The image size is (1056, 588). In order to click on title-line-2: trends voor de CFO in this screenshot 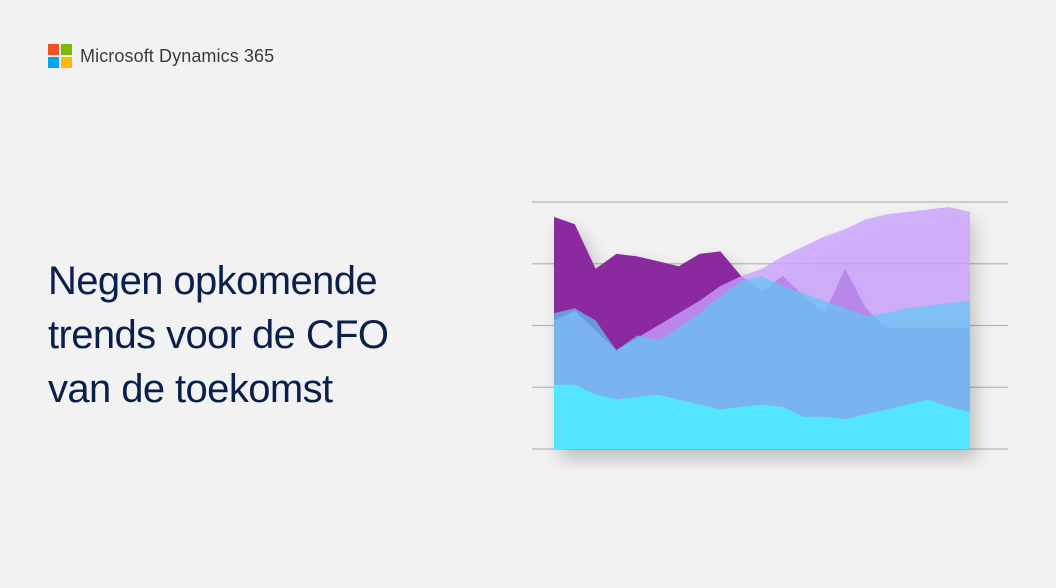, I will do `click(218, 335)`.